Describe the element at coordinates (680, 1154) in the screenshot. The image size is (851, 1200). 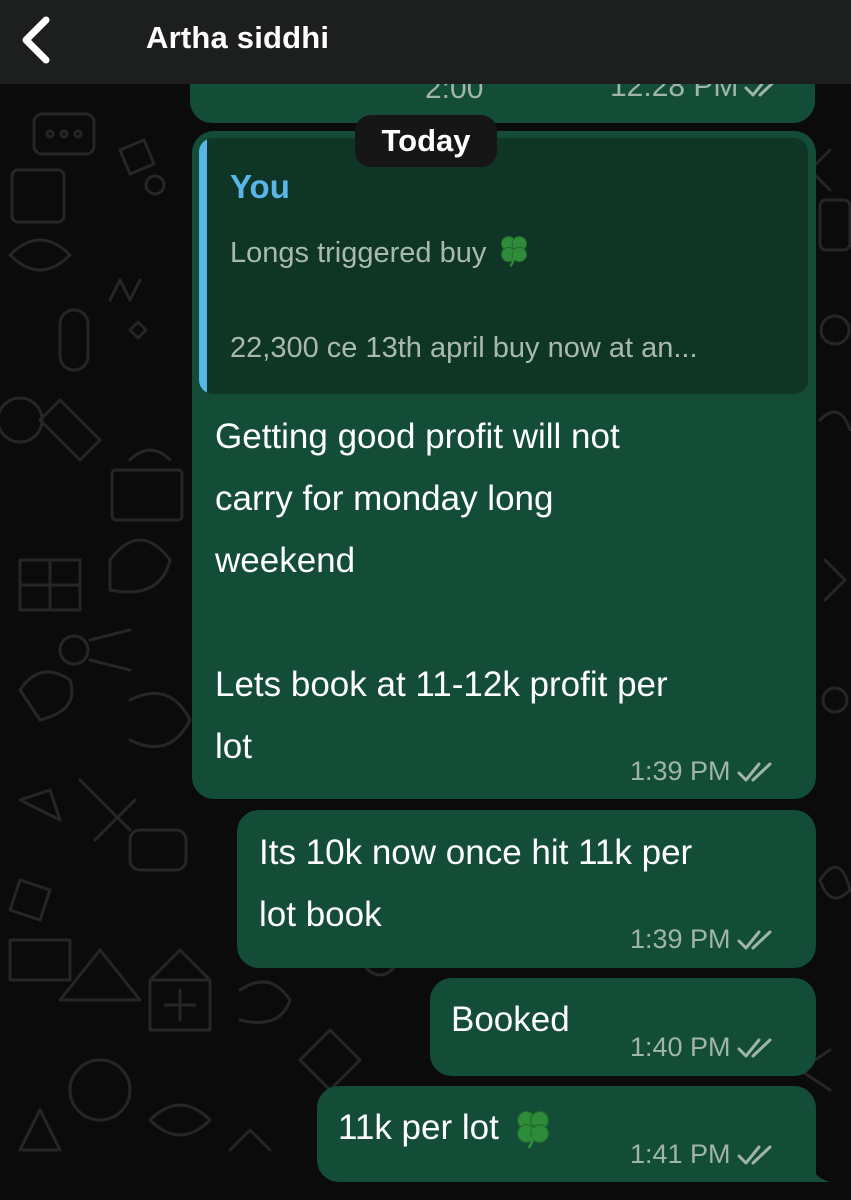
I see `message-time: 1:41 PM` at that location.